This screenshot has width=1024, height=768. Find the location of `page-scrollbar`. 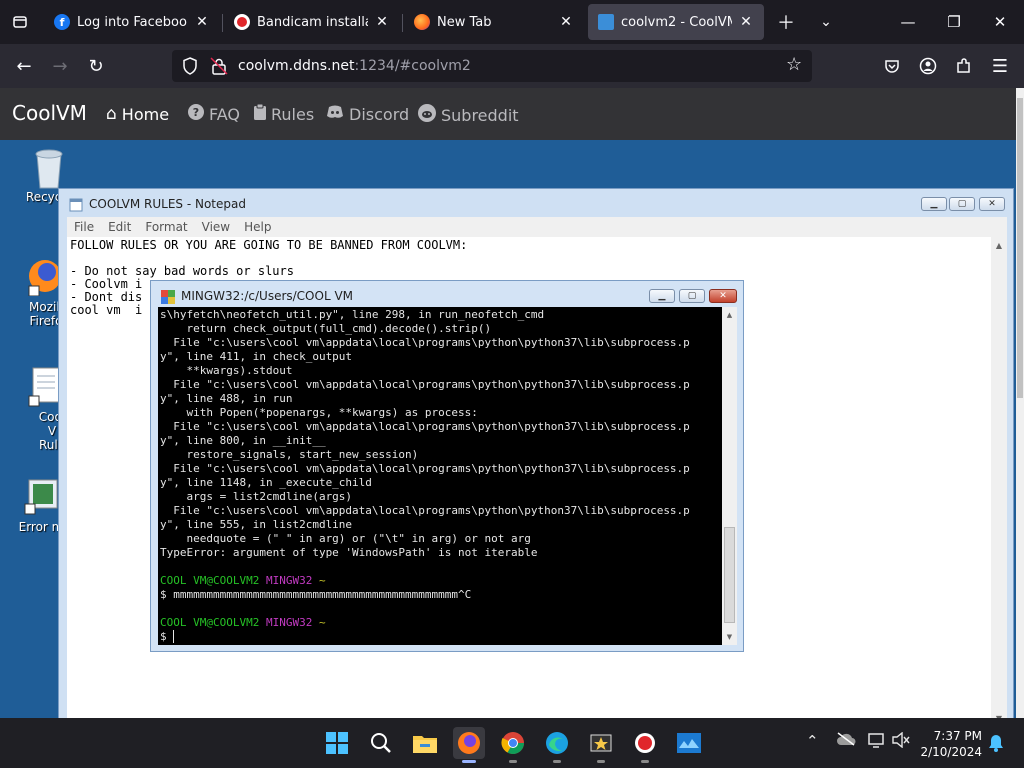

page-scrollbar is located at coordinates (1020, 403).